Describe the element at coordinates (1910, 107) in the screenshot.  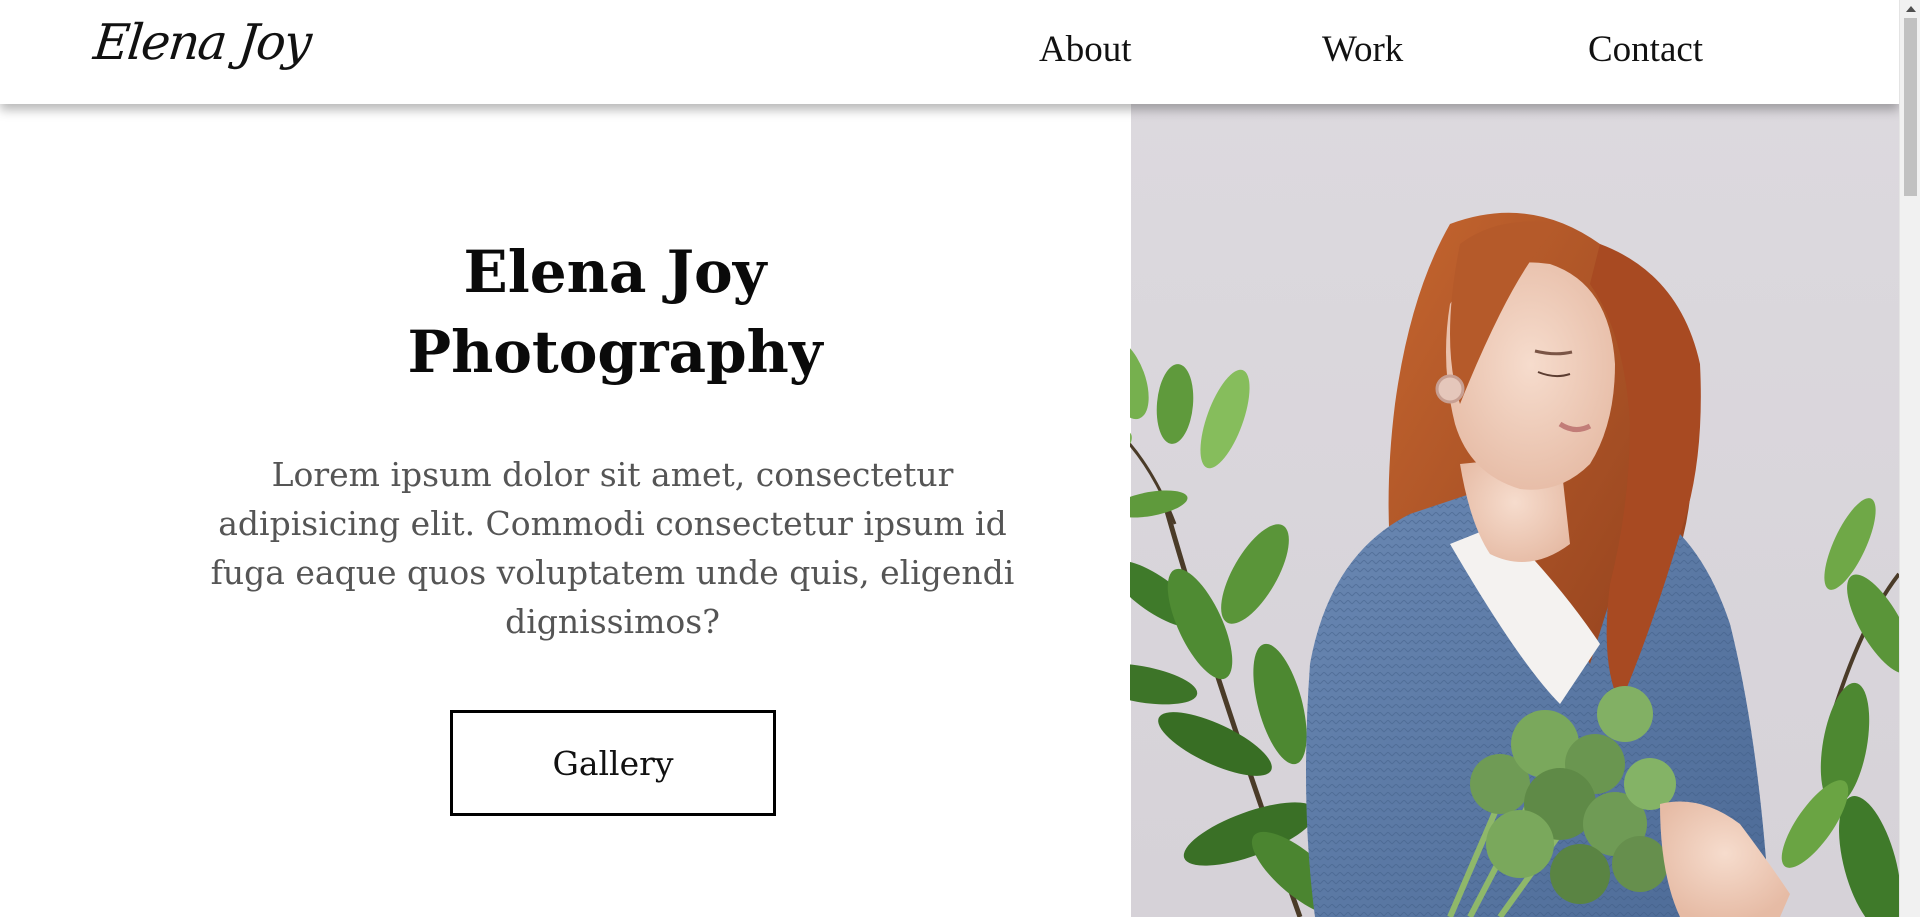
I see `scroll-thumb` at that location.